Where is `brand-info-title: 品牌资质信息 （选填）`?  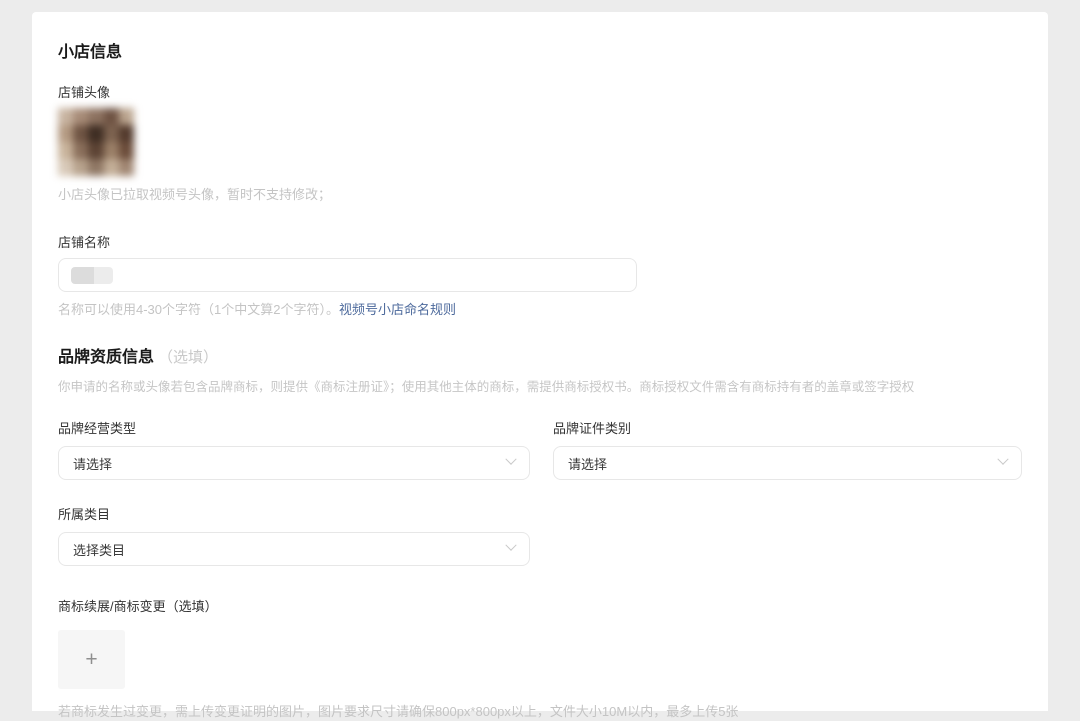 brand-info-title: 品牌资质信息 （选填） is located at coordinates (540, 358).